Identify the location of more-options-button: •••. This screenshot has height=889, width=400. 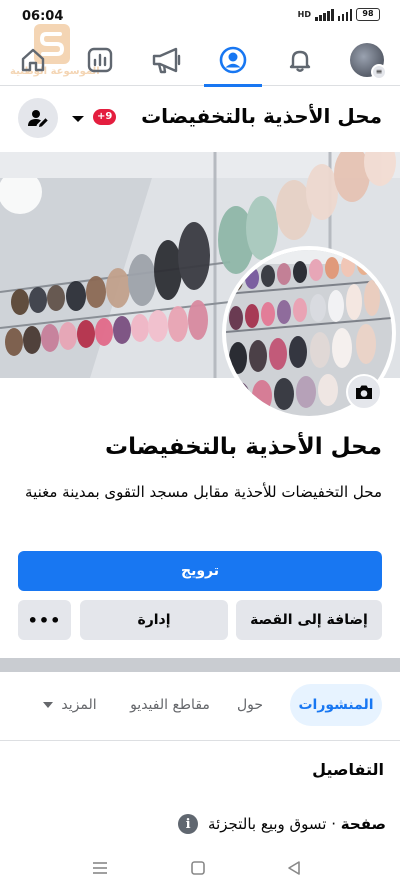
(44, 620).